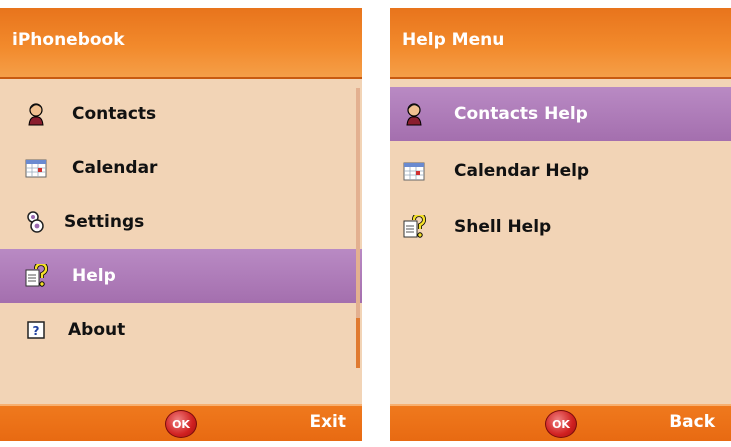  Describe the element at coordinates (97, 330) in the screenshot. I see `menu-item-label: About` at that location.